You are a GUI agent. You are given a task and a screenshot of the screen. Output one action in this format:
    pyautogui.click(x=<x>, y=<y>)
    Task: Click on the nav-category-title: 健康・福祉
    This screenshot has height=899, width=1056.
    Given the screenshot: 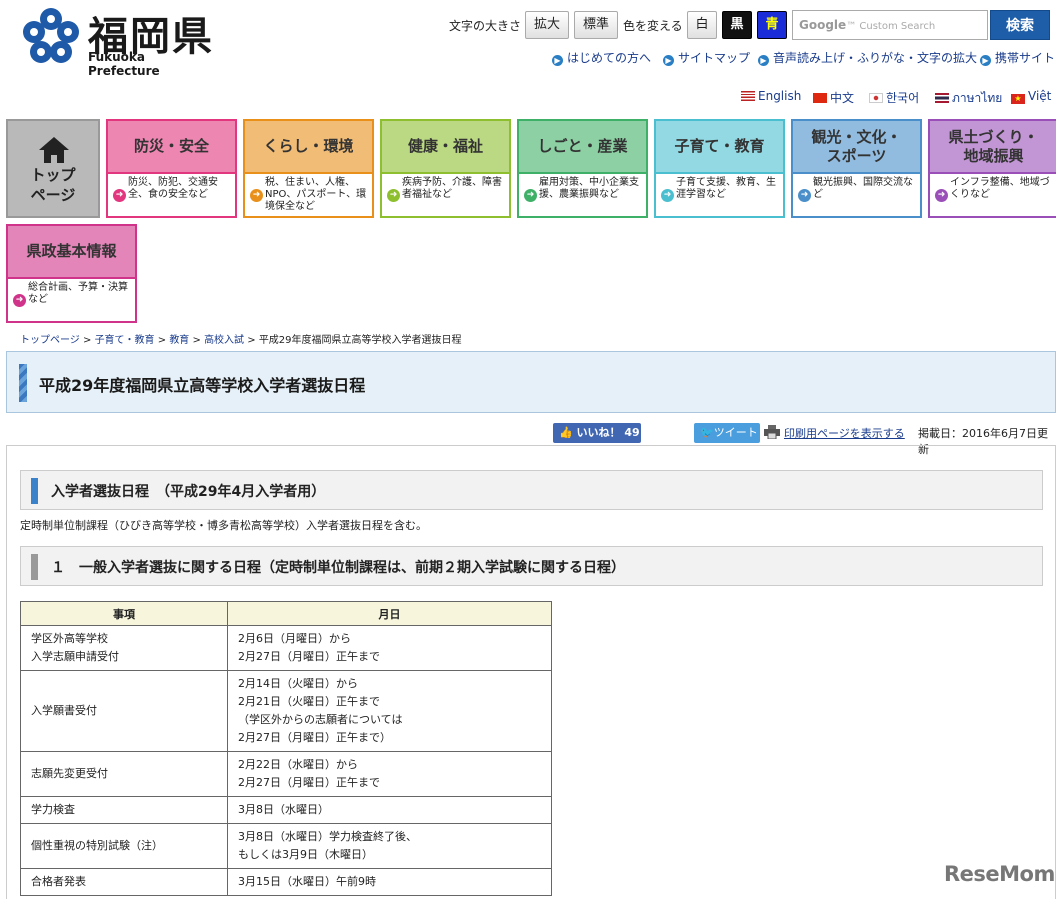 What is the action you would take?
    pyautogui.click(x=445, y=147)
    